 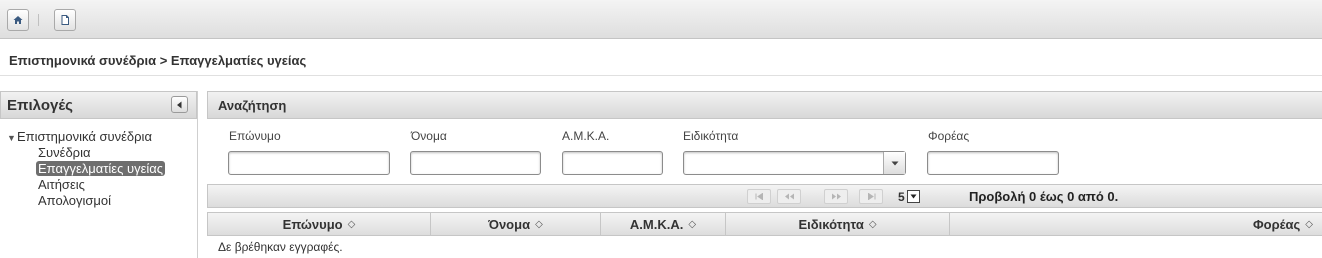 I want to click on name-label: Όνομα, so click(x=429, y=136).